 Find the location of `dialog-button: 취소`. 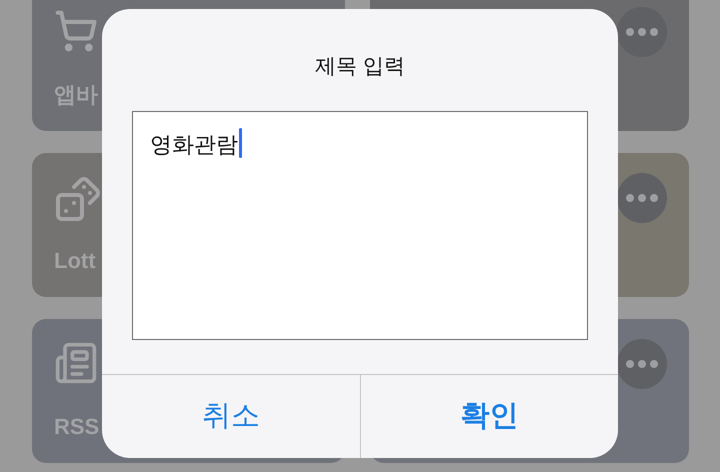

dialog-button: 취소 is located at coordinates (231, 416).